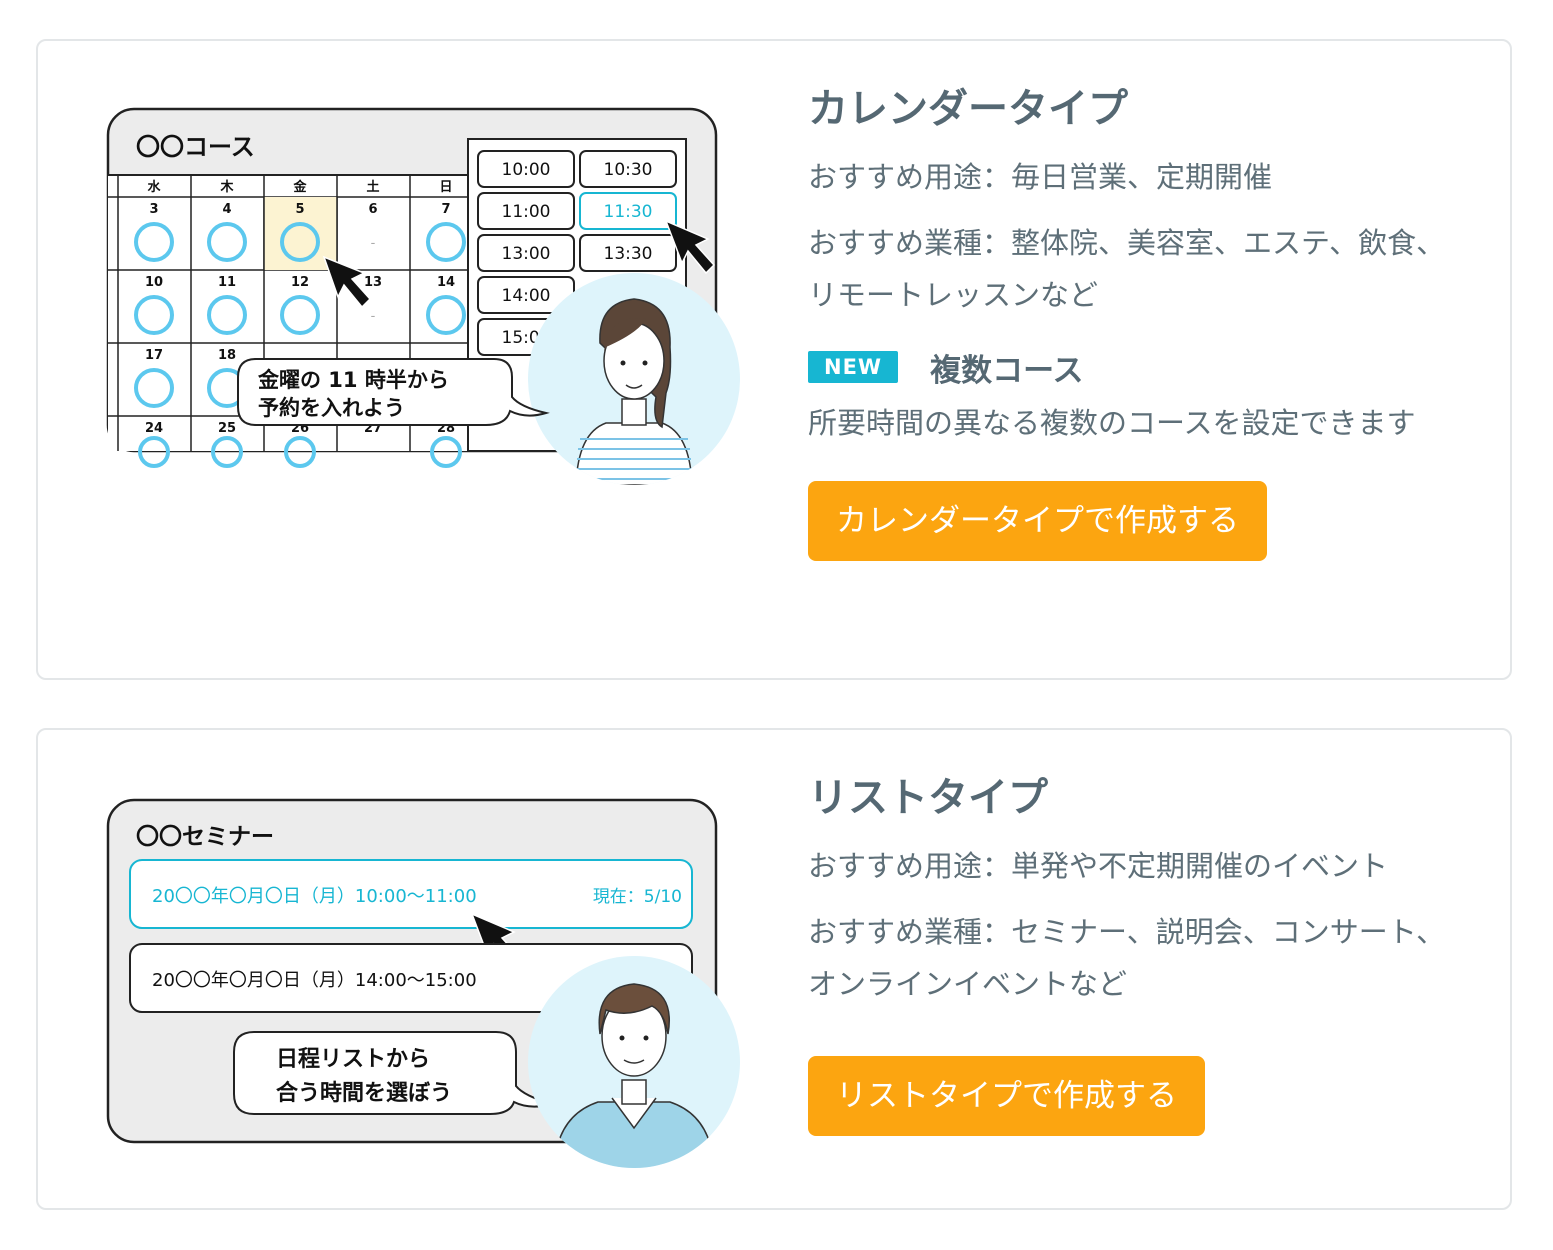 This screenshot has height=1250, width=1553. I want to click on speech-text: 合う時間を選ぼう, so click(364, 1093).